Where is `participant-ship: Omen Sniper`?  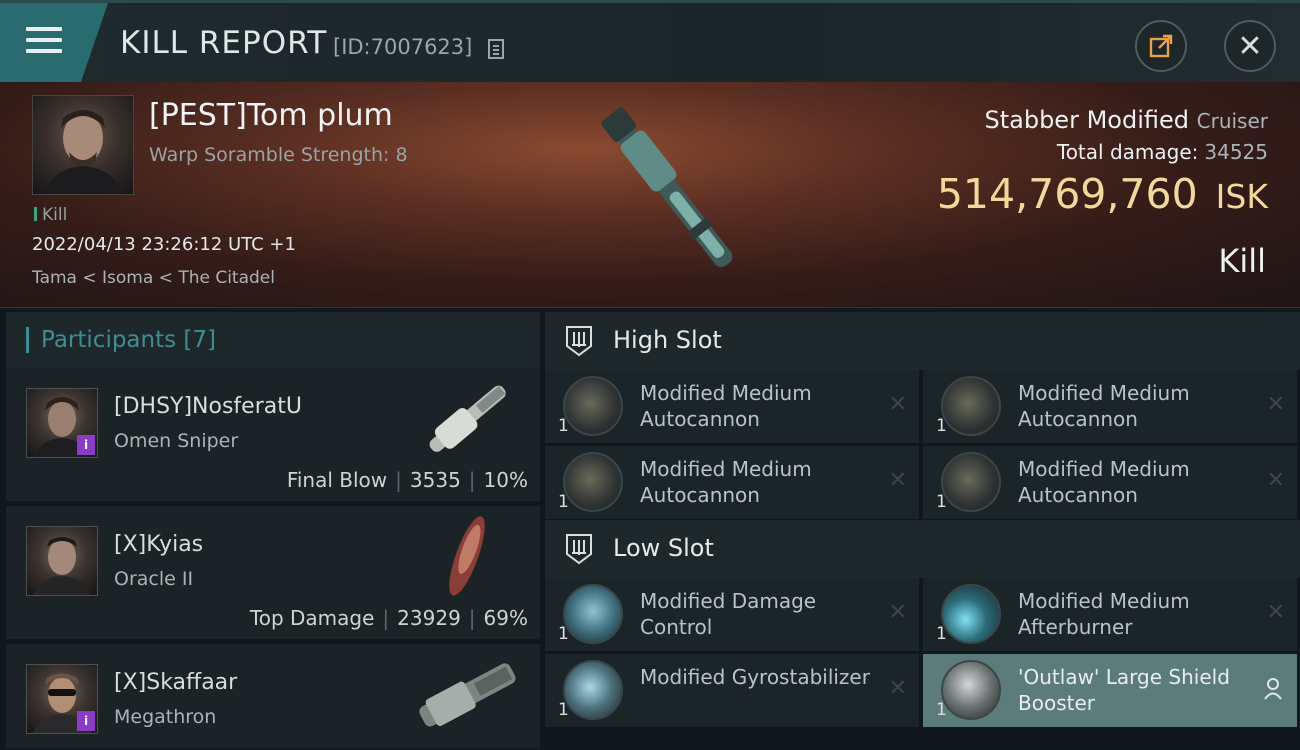 participant-ship: Omen Sniper is located at coordinates (176, 441).